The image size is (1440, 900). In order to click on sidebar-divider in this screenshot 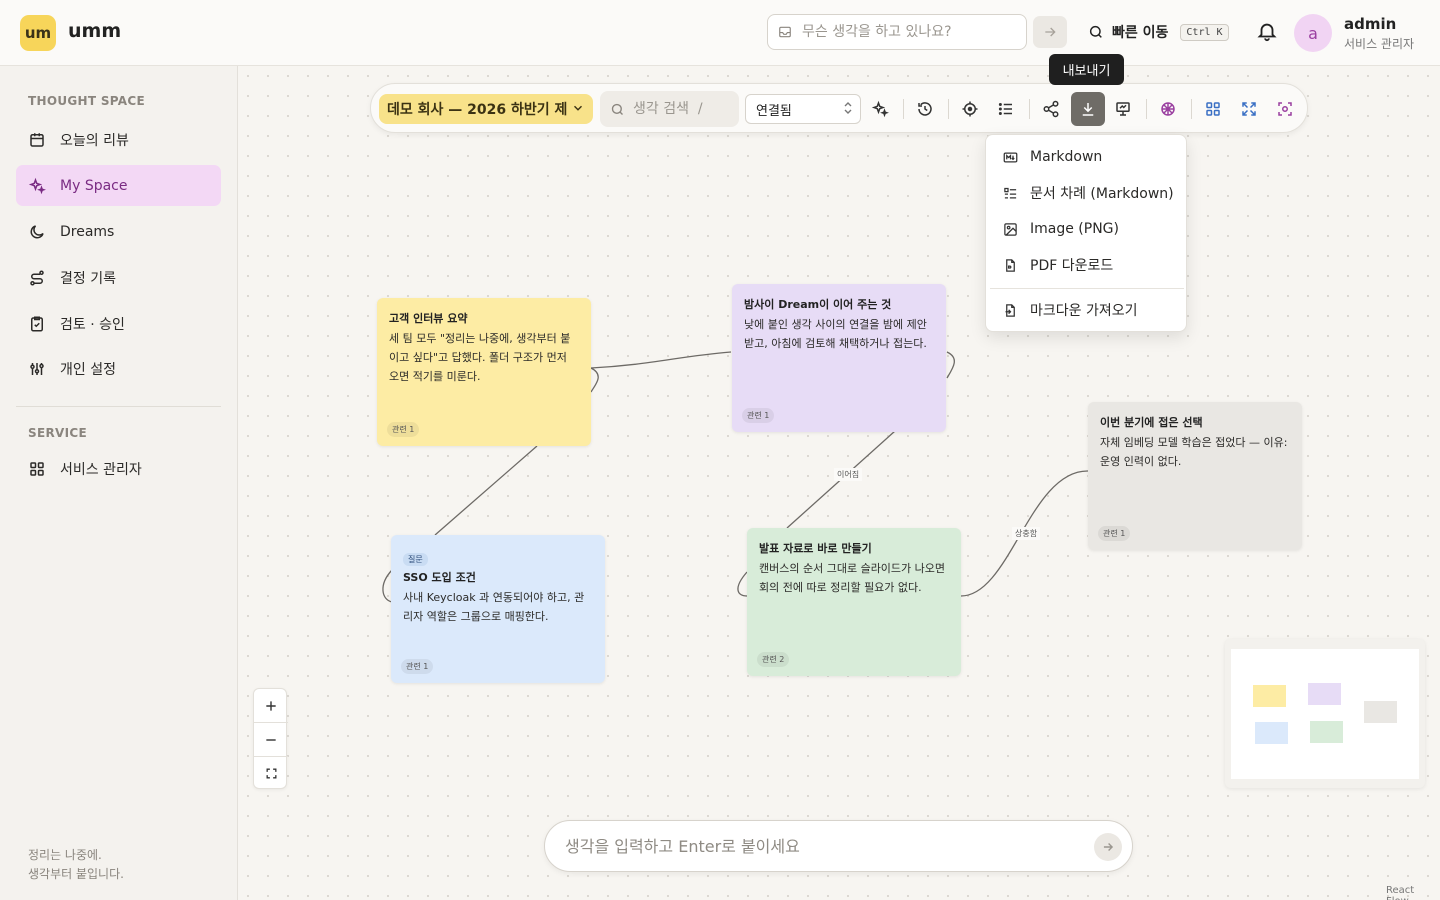, I will do `click(118, 406)`.